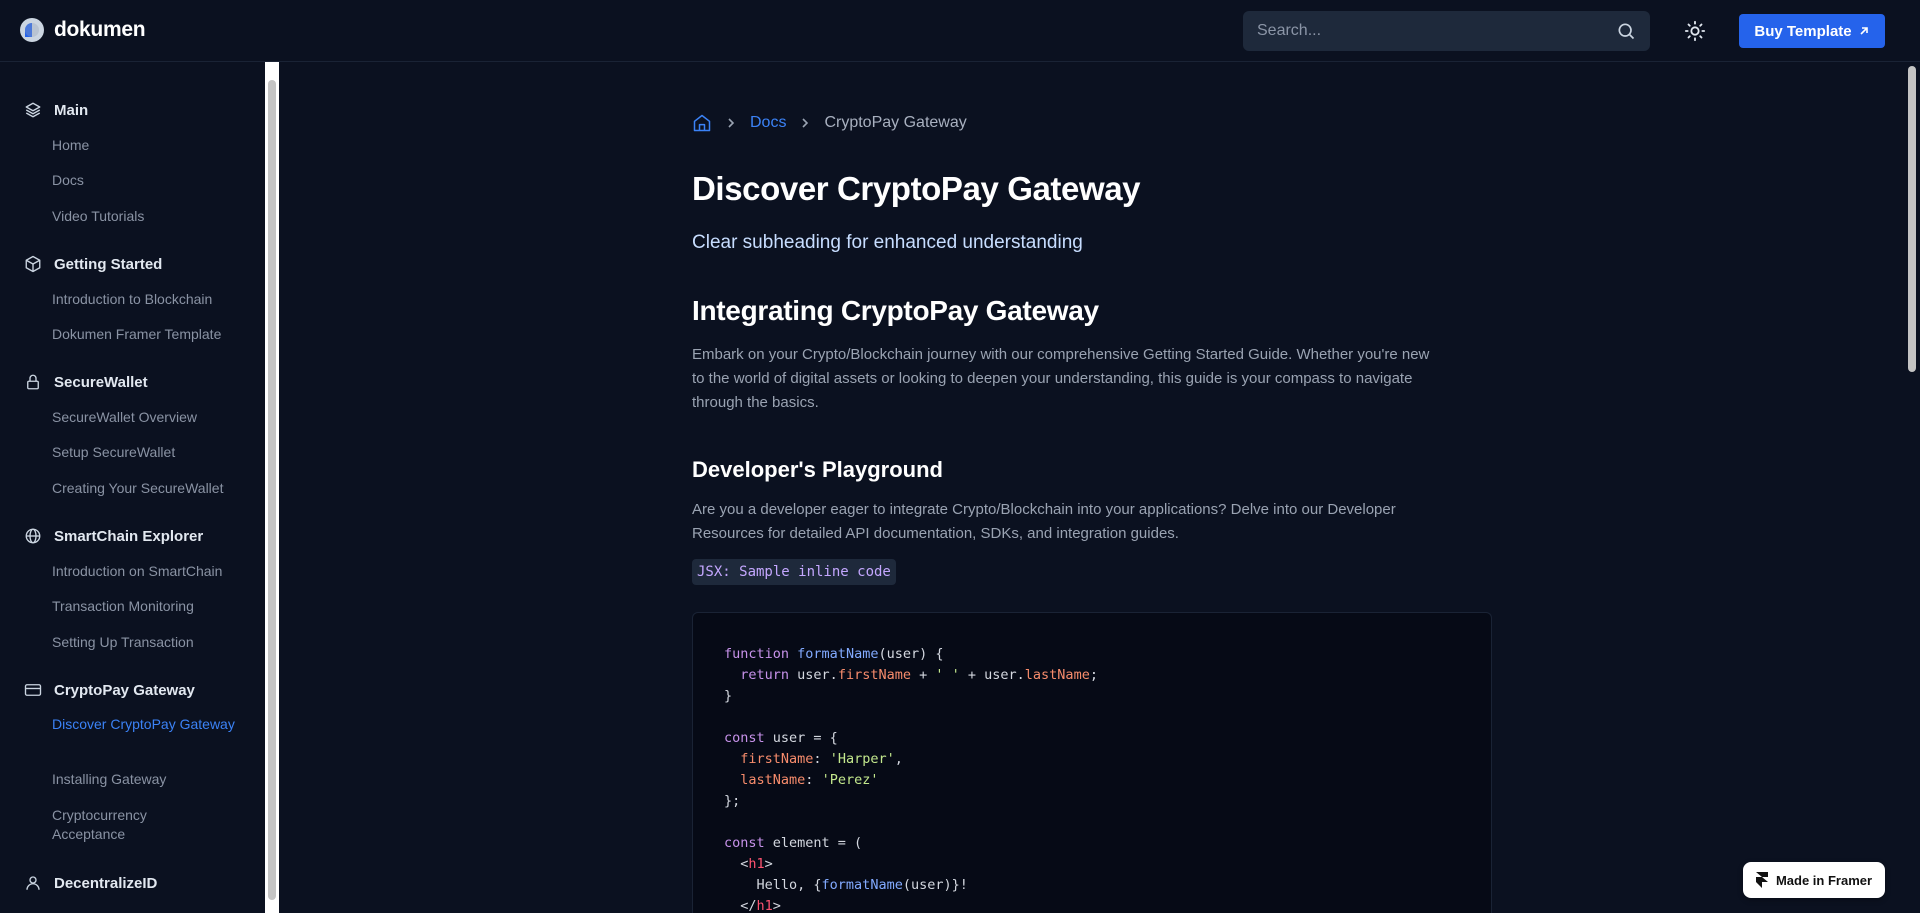  What do you see at coordinates (117, 825) in the screenshot?
I see `sidebar-item-cryptocurrency-acceptance: Cryptocurrency Acceptance` at bounding box center [117, 825].